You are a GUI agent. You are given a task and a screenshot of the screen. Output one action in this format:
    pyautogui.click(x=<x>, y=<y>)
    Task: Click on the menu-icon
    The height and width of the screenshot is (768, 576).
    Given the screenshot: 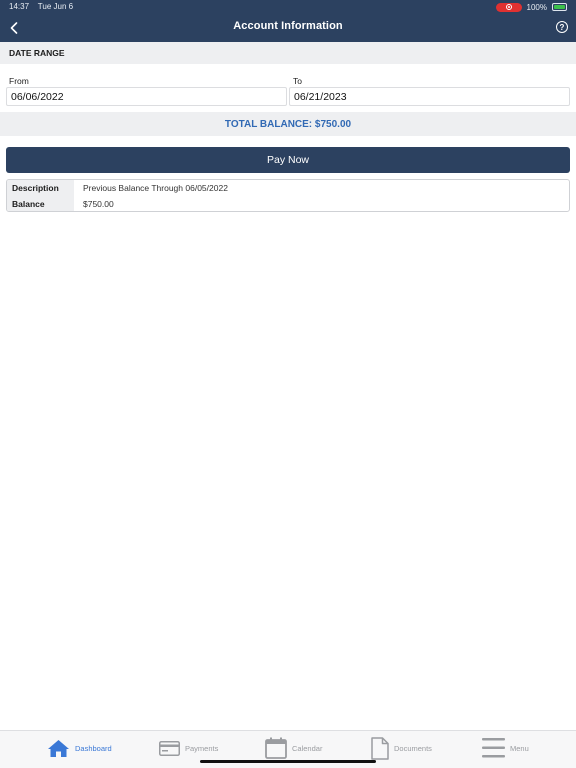 What is the action you would take?
    pyautogui.click(x=493, y=748)
    